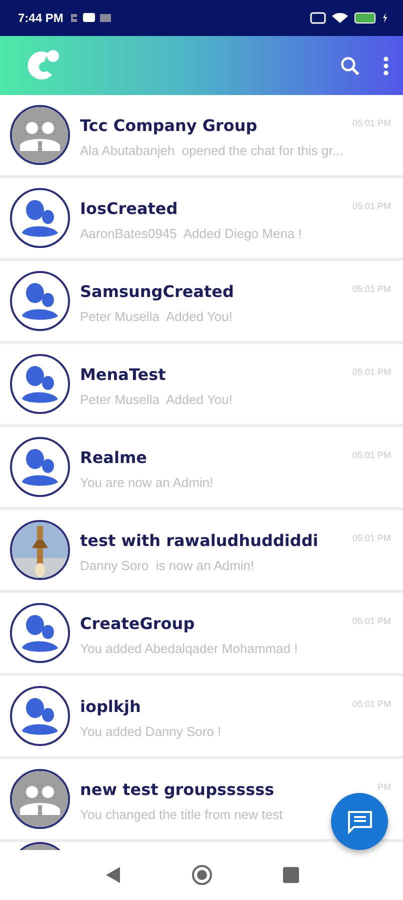 This screenshot has width=403, height=900. I want to click on chat-preview: AaronBates0945 Added Diego Mena !, so click(191, 233).